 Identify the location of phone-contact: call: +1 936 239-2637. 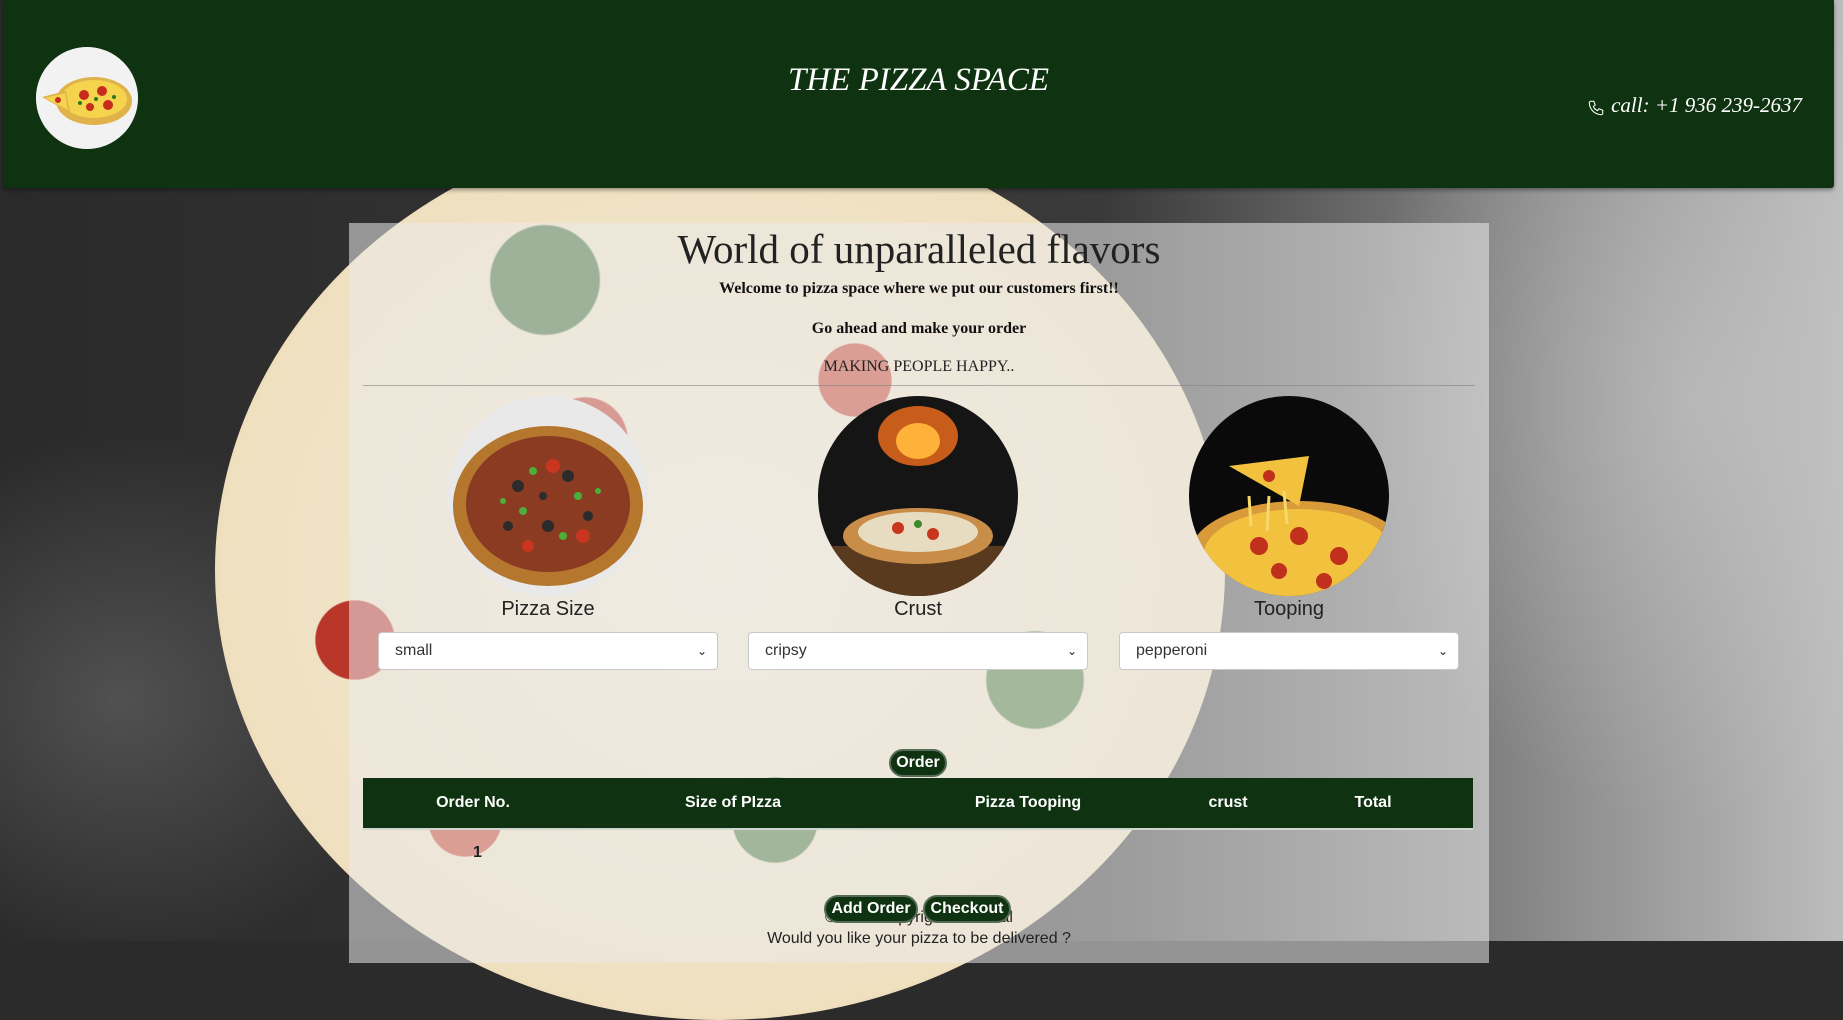
(1694, 105).